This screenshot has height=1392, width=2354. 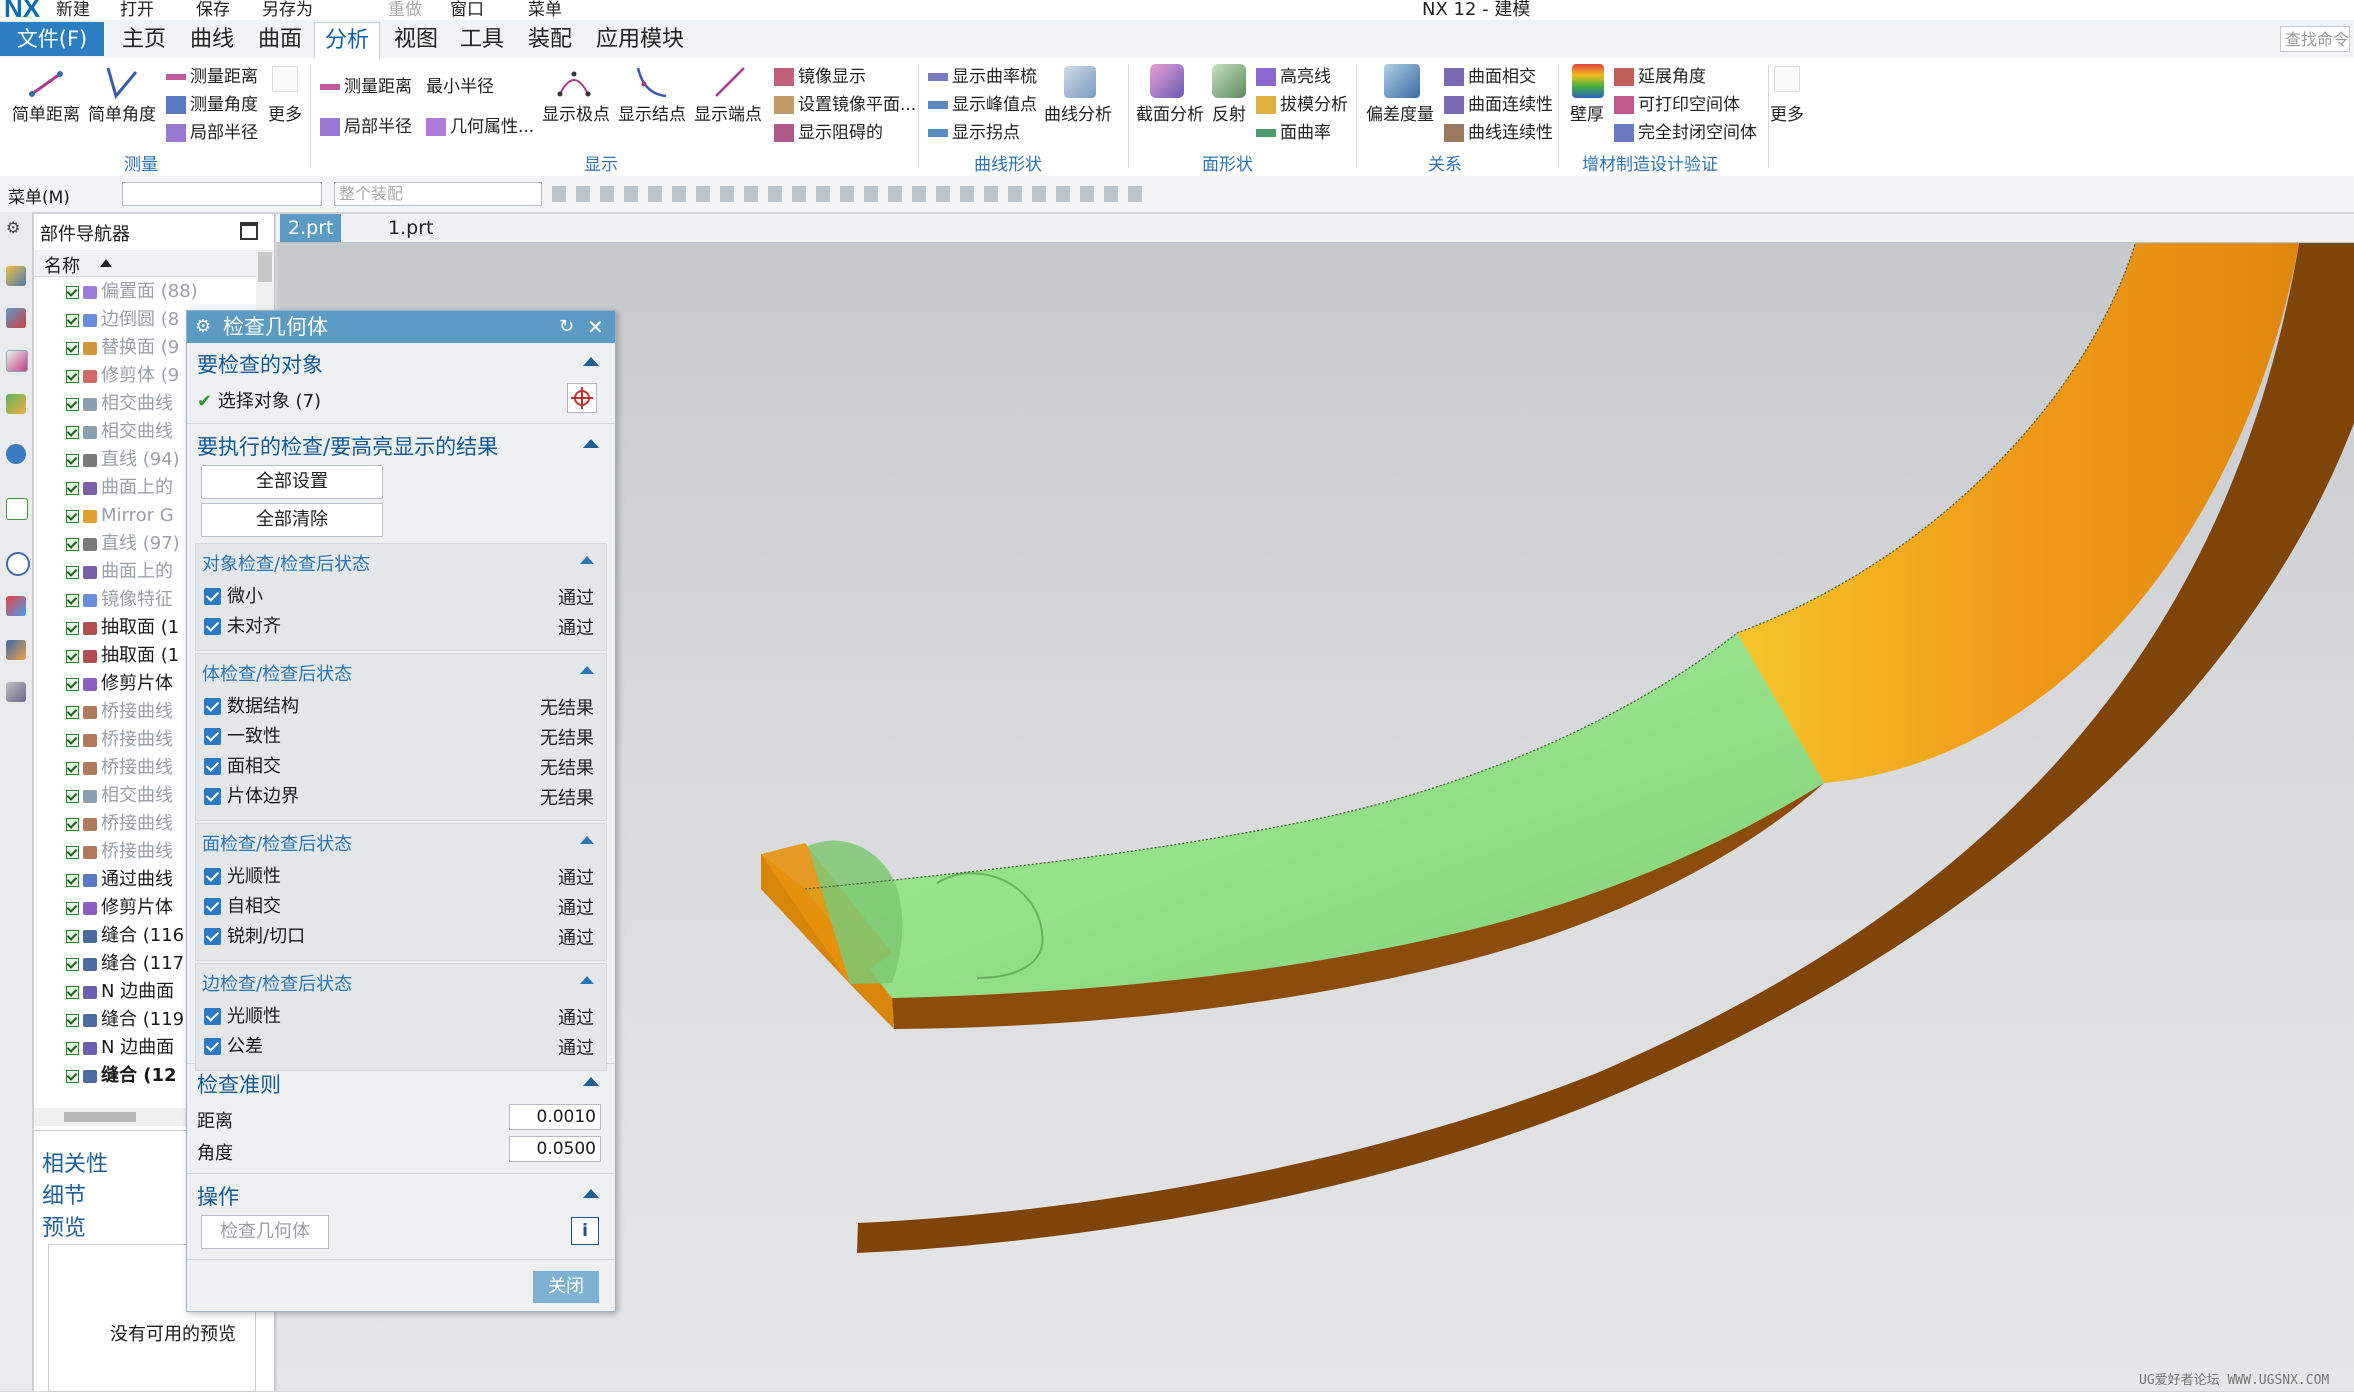 I want to click on tree-row: 修剪体 (9, so click(x=122, y=376).